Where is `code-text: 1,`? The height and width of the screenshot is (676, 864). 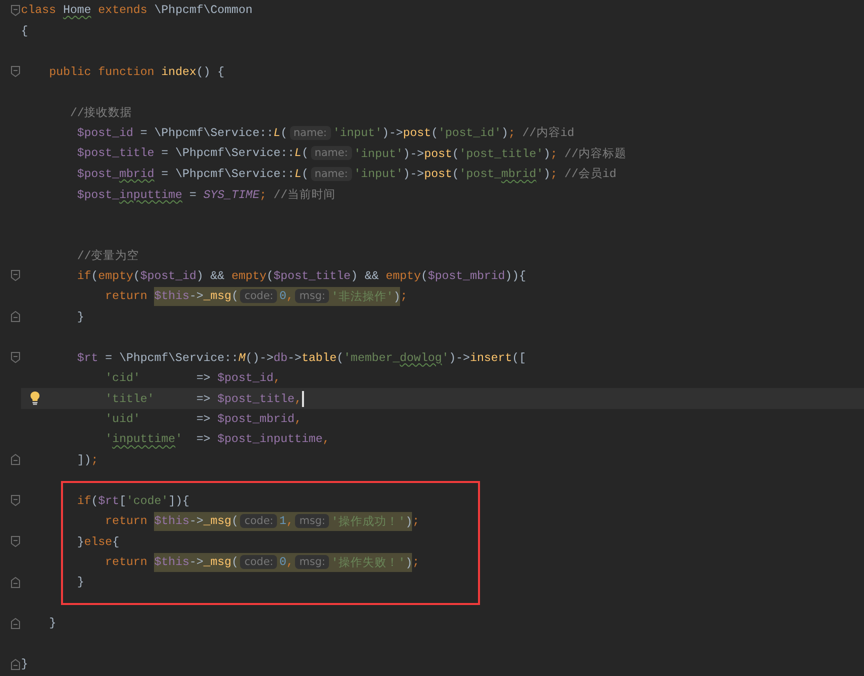 code-text: 1, is located at coordinates (286, 521).